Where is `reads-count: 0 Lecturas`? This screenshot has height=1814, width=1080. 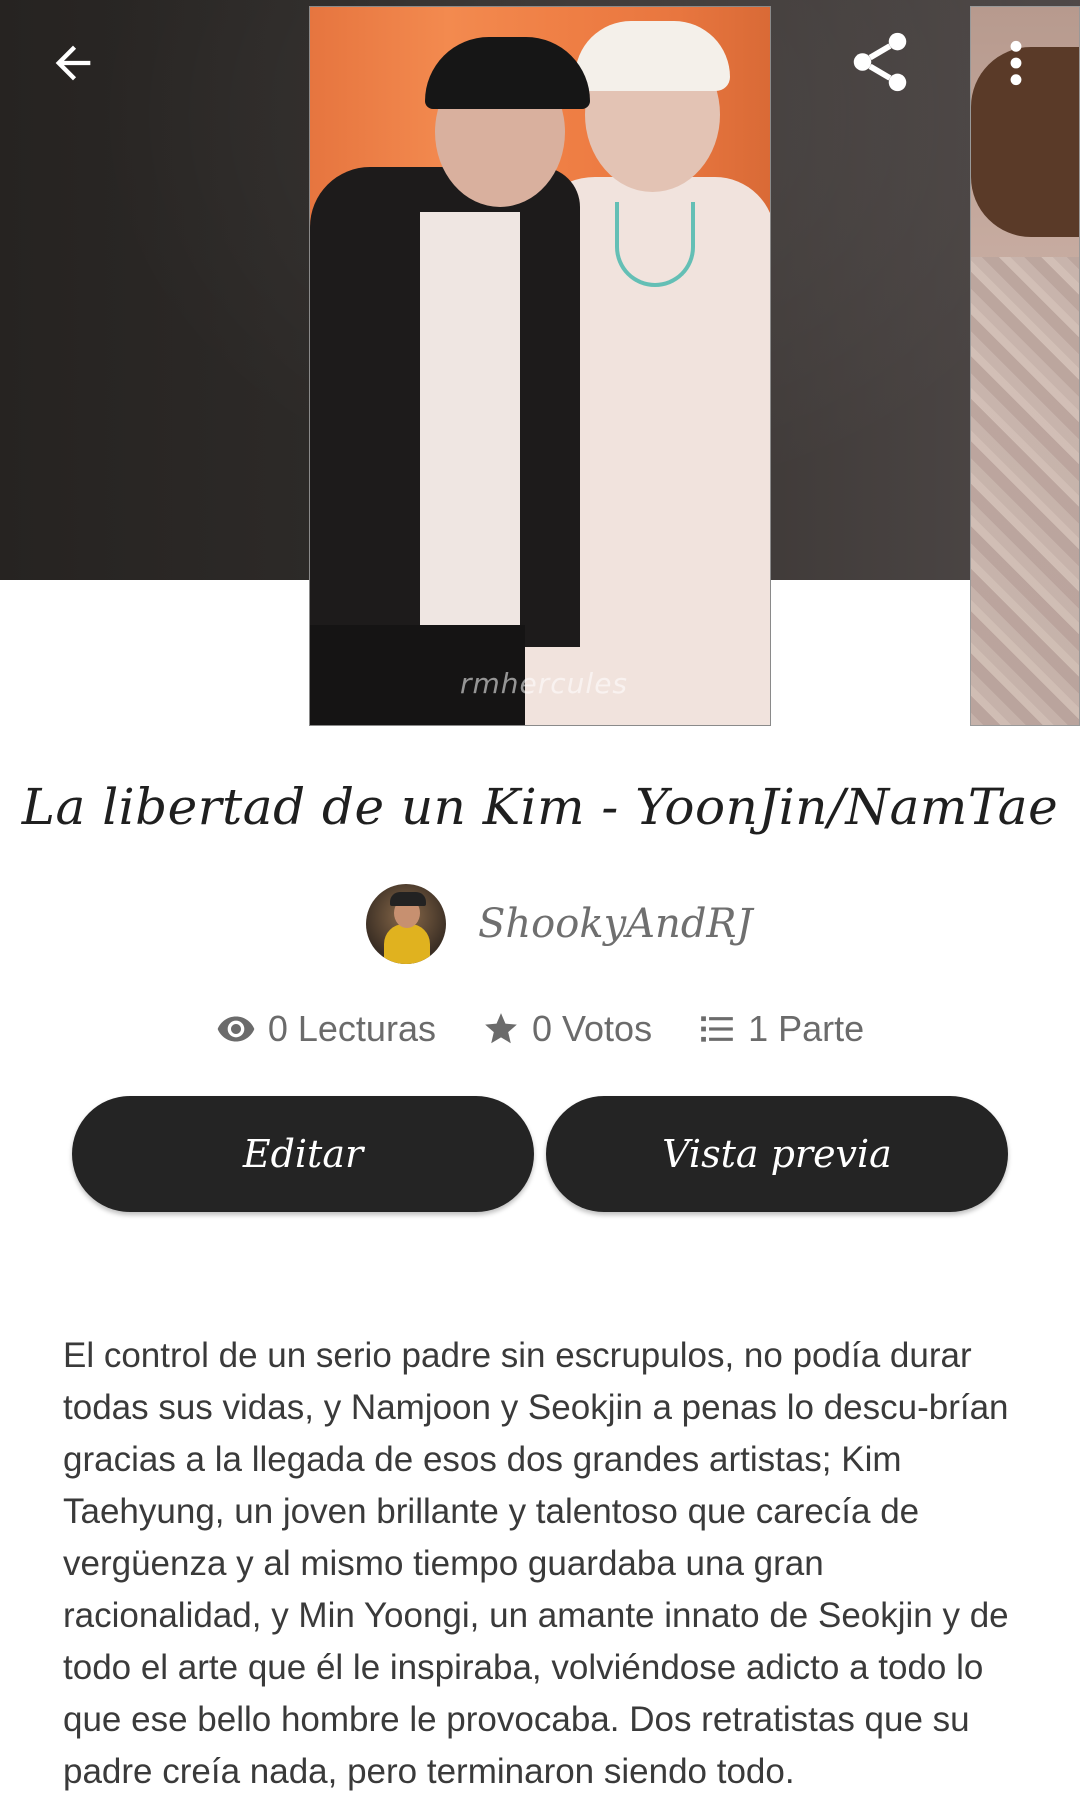 reads-count: 0 Lecturas is located at coordinates (351, 1028).